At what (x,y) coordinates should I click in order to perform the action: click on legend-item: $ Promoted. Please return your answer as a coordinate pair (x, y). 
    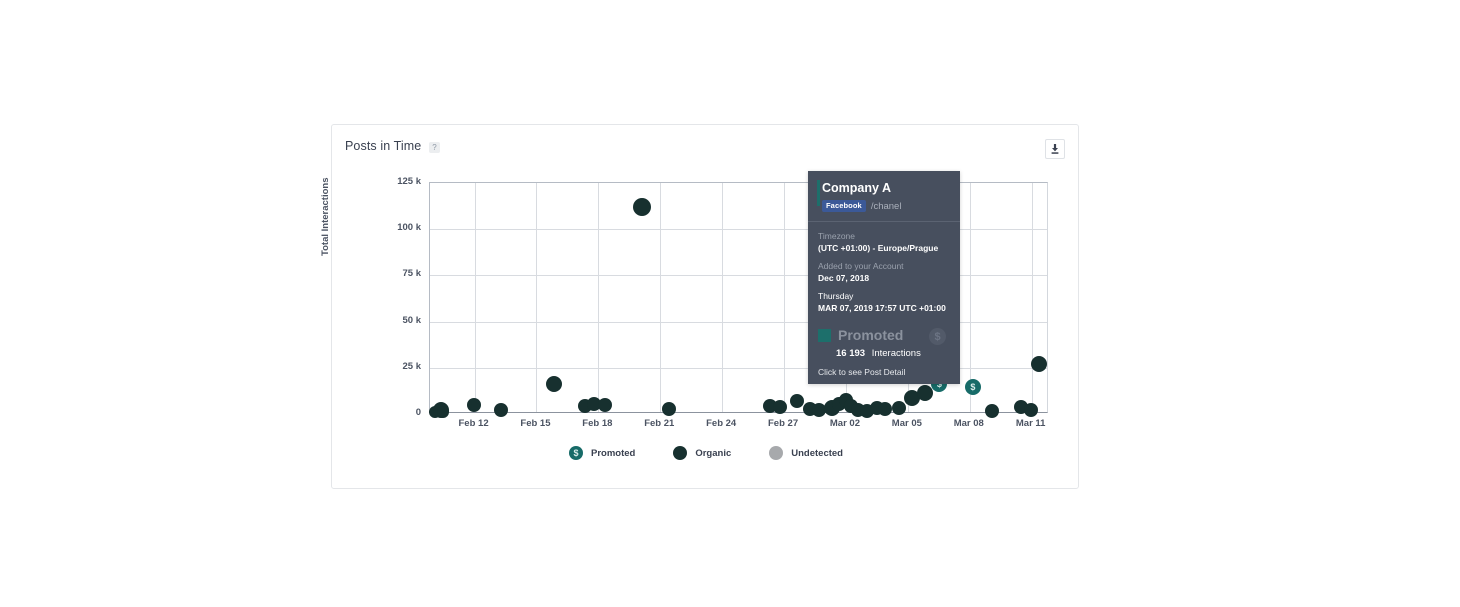
    Looking at the image, I should click on (602, 453).